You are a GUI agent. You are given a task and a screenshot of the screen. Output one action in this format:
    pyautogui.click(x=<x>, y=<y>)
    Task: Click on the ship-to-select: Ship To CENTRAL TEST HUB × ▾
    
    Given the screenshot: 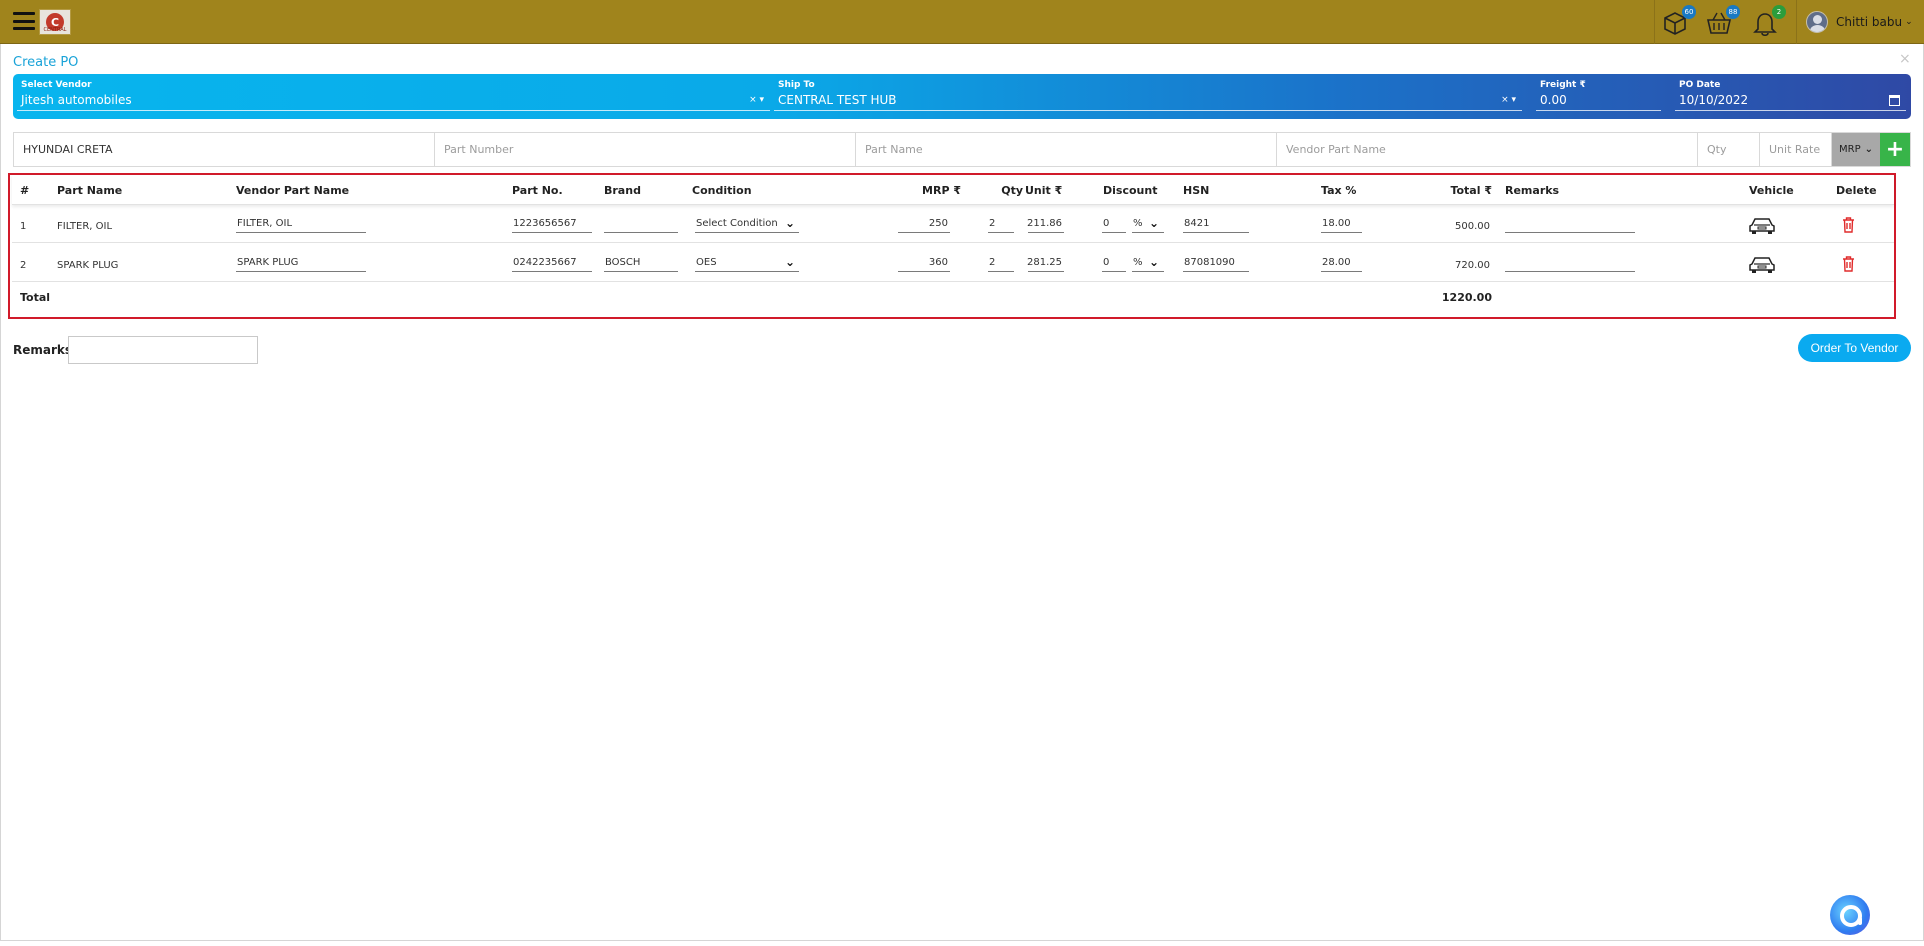 What is the action you would take?
    pyautogui.click(x=1148, y=96)
    